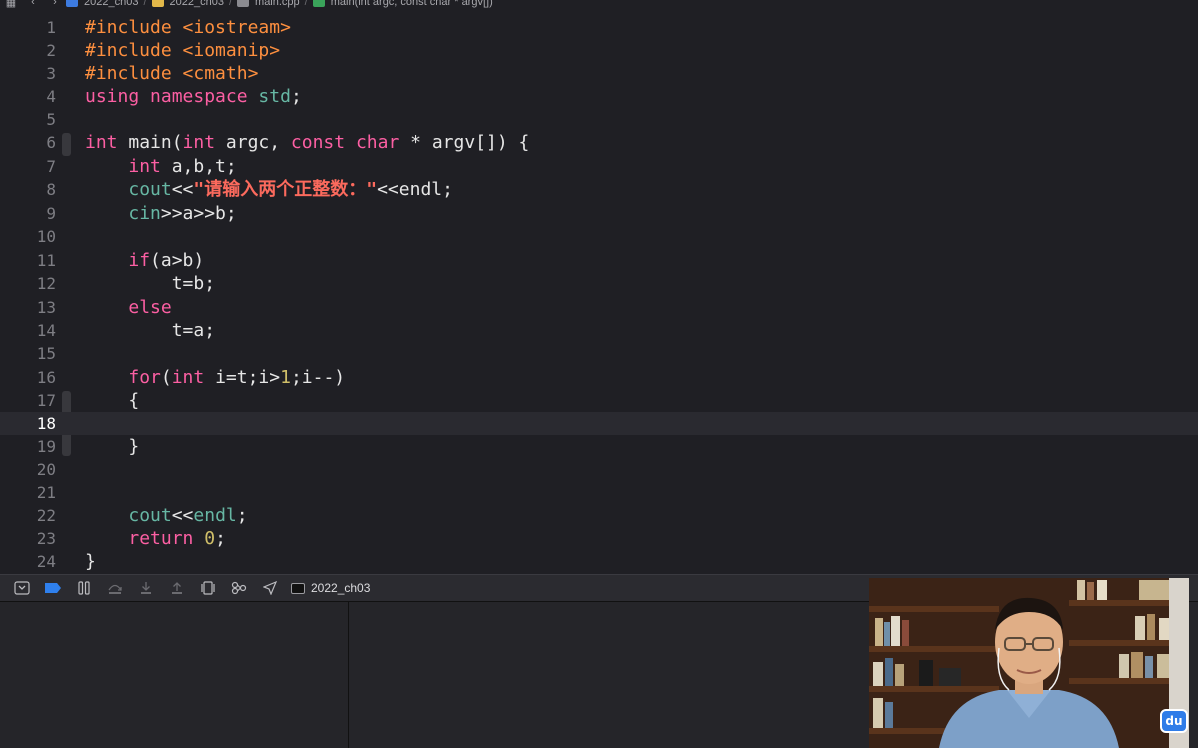 The height and width of the screenshot is (748, 1198). Describe the element at coordinates (28, 307) in the screenshot. I see `line-number: 13` at that location.